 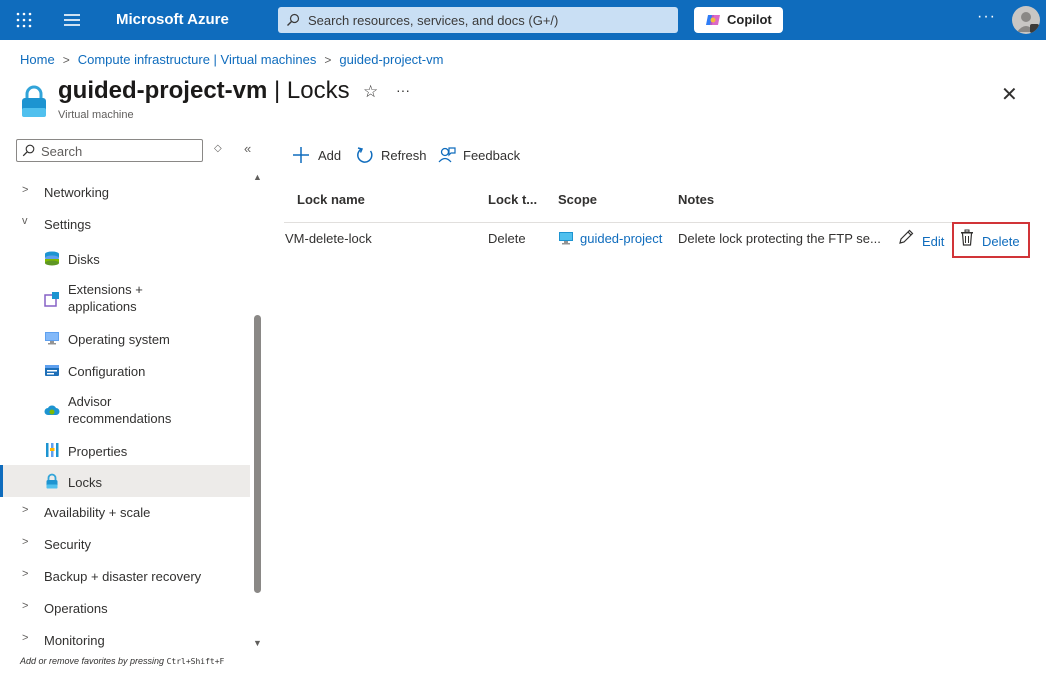 What do you see at coordinates (696, 199) in the screenshot?
I see `column-header-notes: Notes` at bounding box center [696, 199].